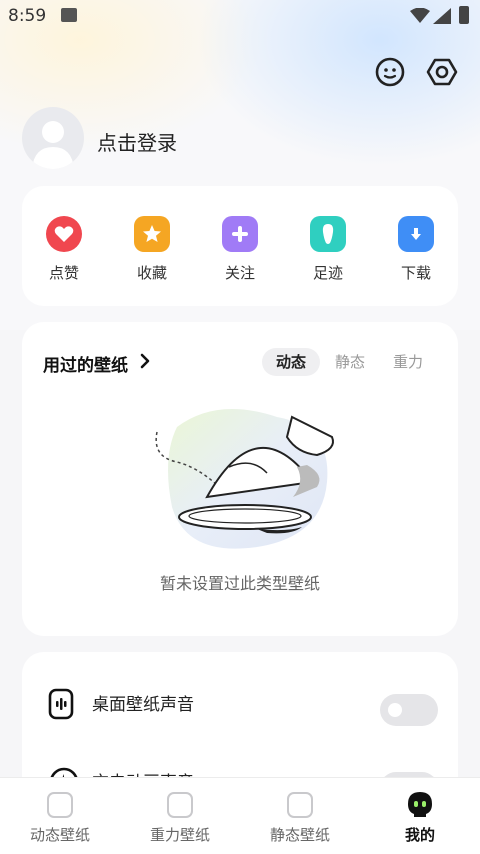 This screenshot has height=854, width=480. What do you see at coordinates (408, 362) in the screenshot?
I see `tab-gravity: 重力` at bounding box center [408, 362].